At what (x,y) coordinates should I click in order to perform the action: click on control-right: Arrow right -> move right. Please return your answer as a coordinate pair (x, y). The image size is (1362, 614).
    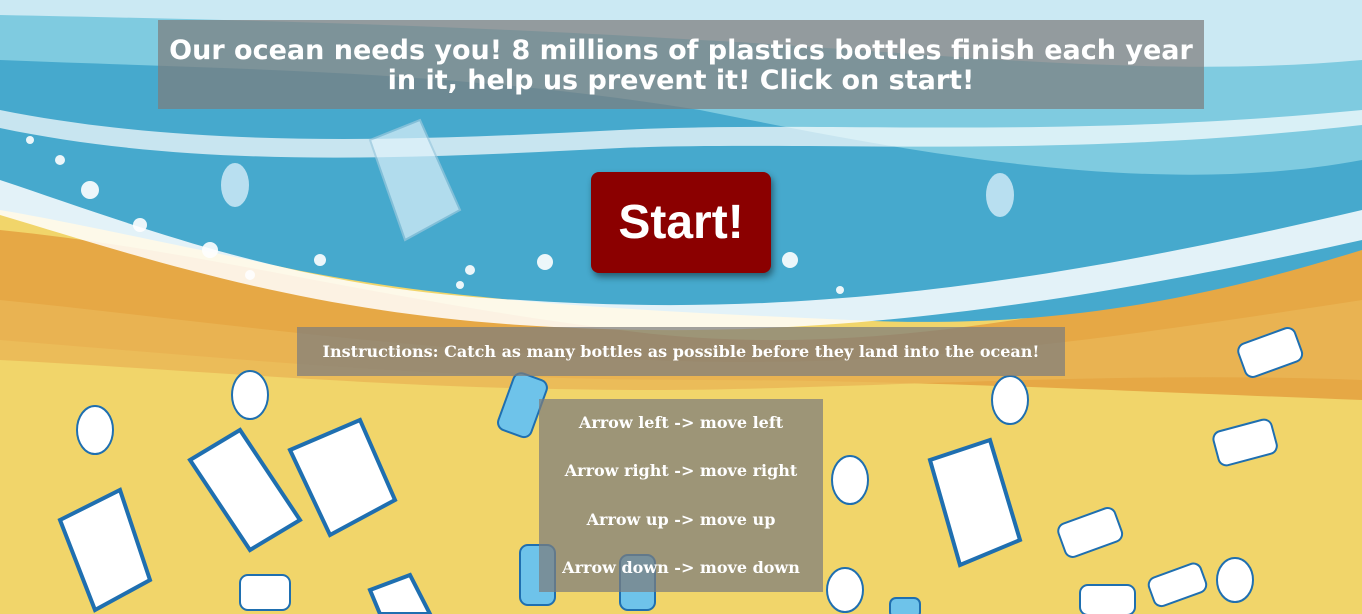
    Looking at the image, I should click on (681, 470).